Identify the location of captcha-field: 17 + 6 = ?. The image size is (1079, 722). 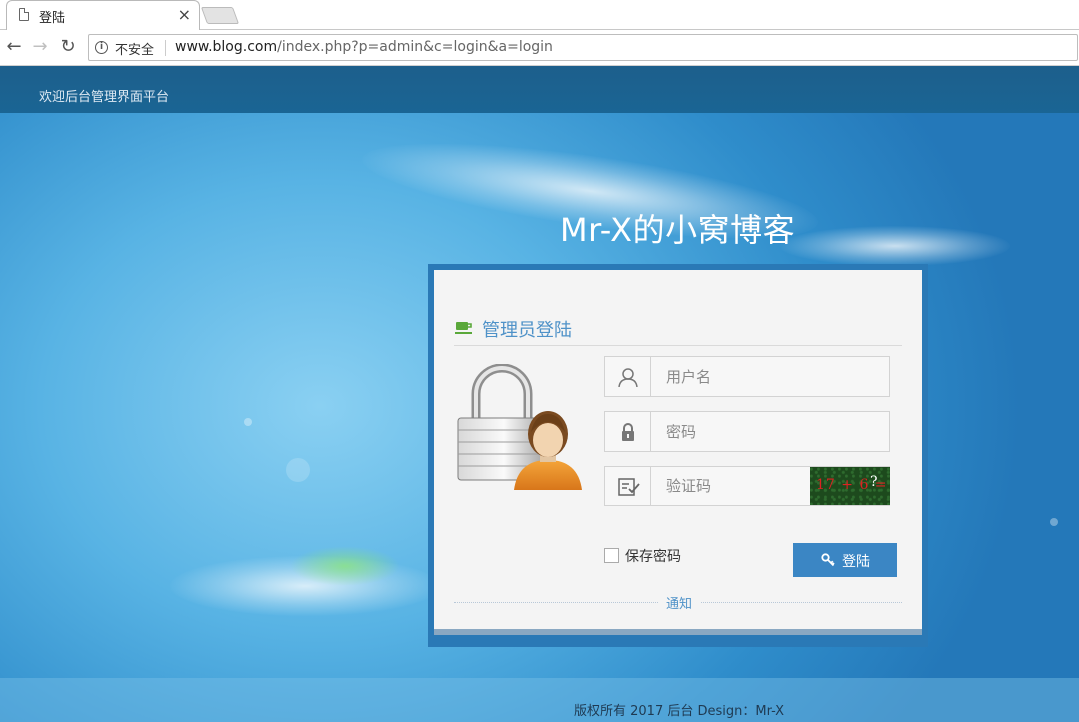
(747, 486).